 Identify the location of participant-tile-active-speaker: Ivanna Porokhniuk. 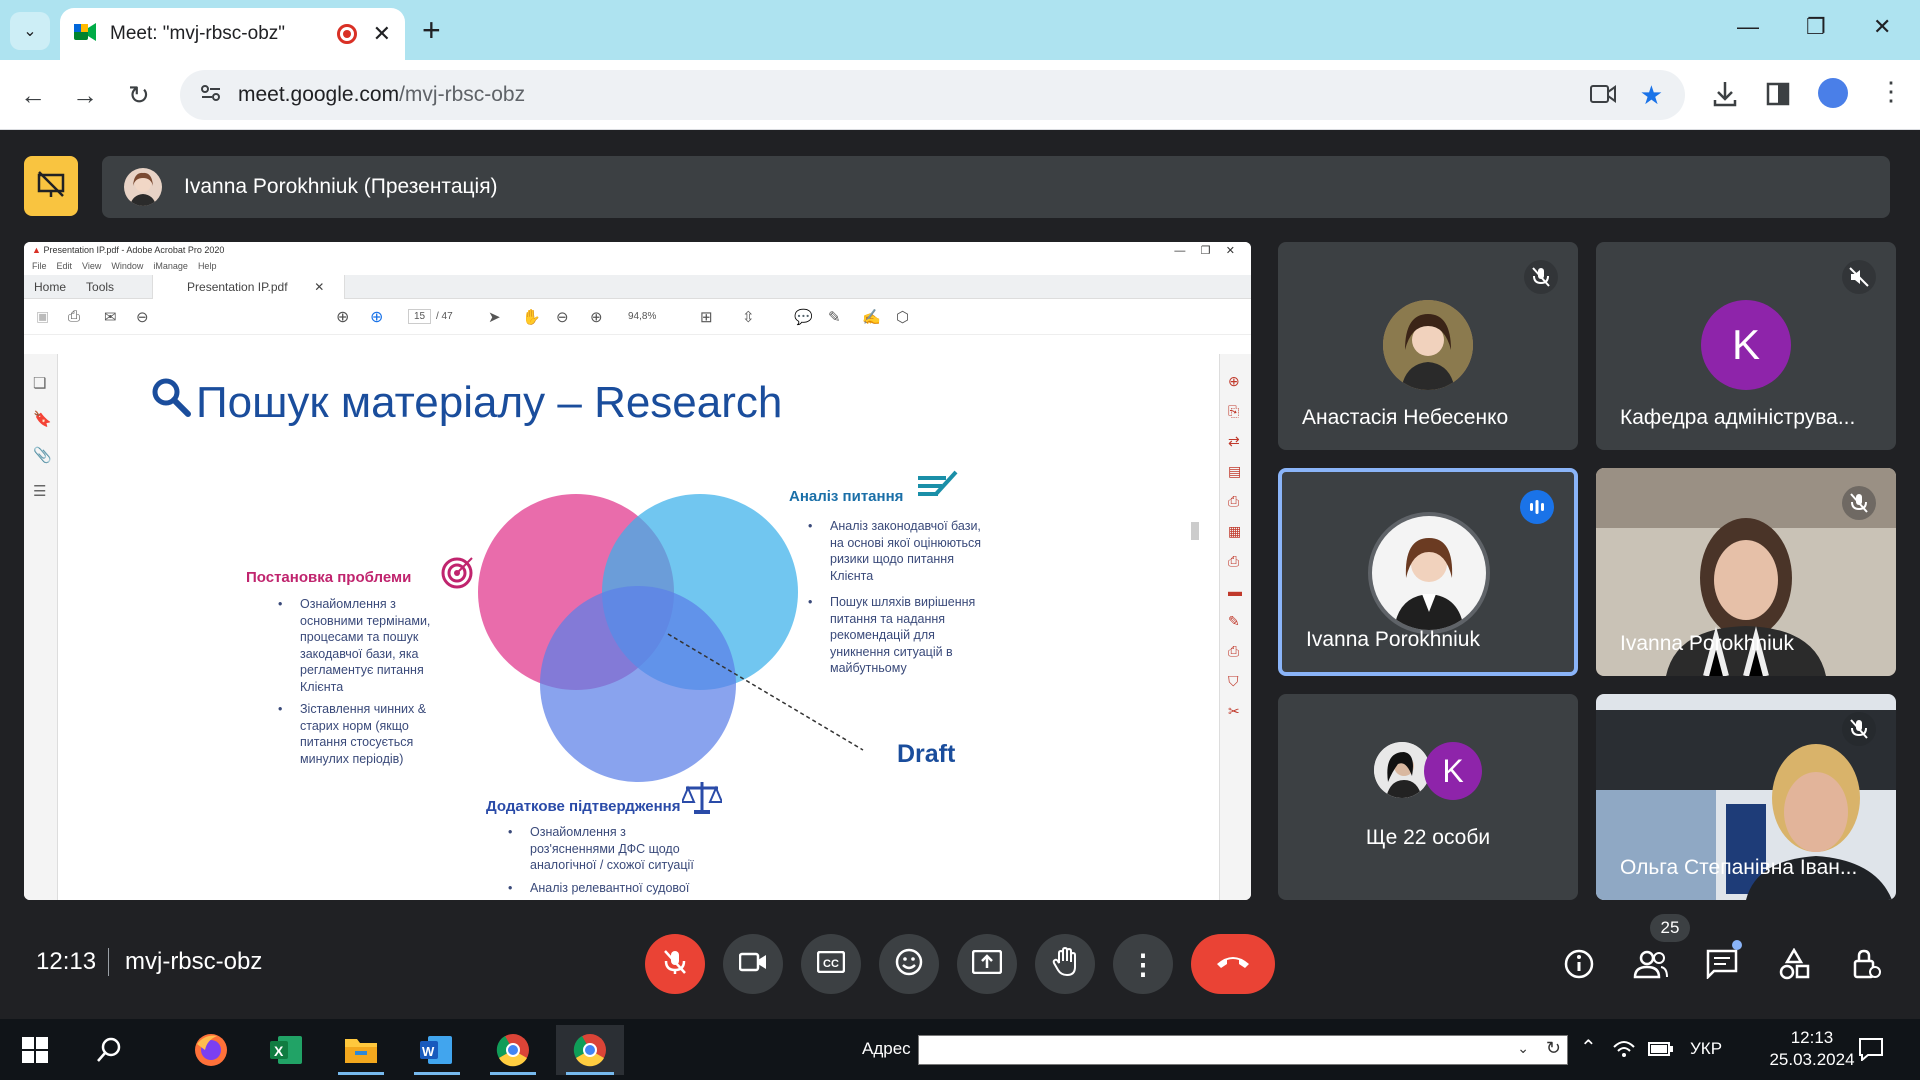
(1428, 572).